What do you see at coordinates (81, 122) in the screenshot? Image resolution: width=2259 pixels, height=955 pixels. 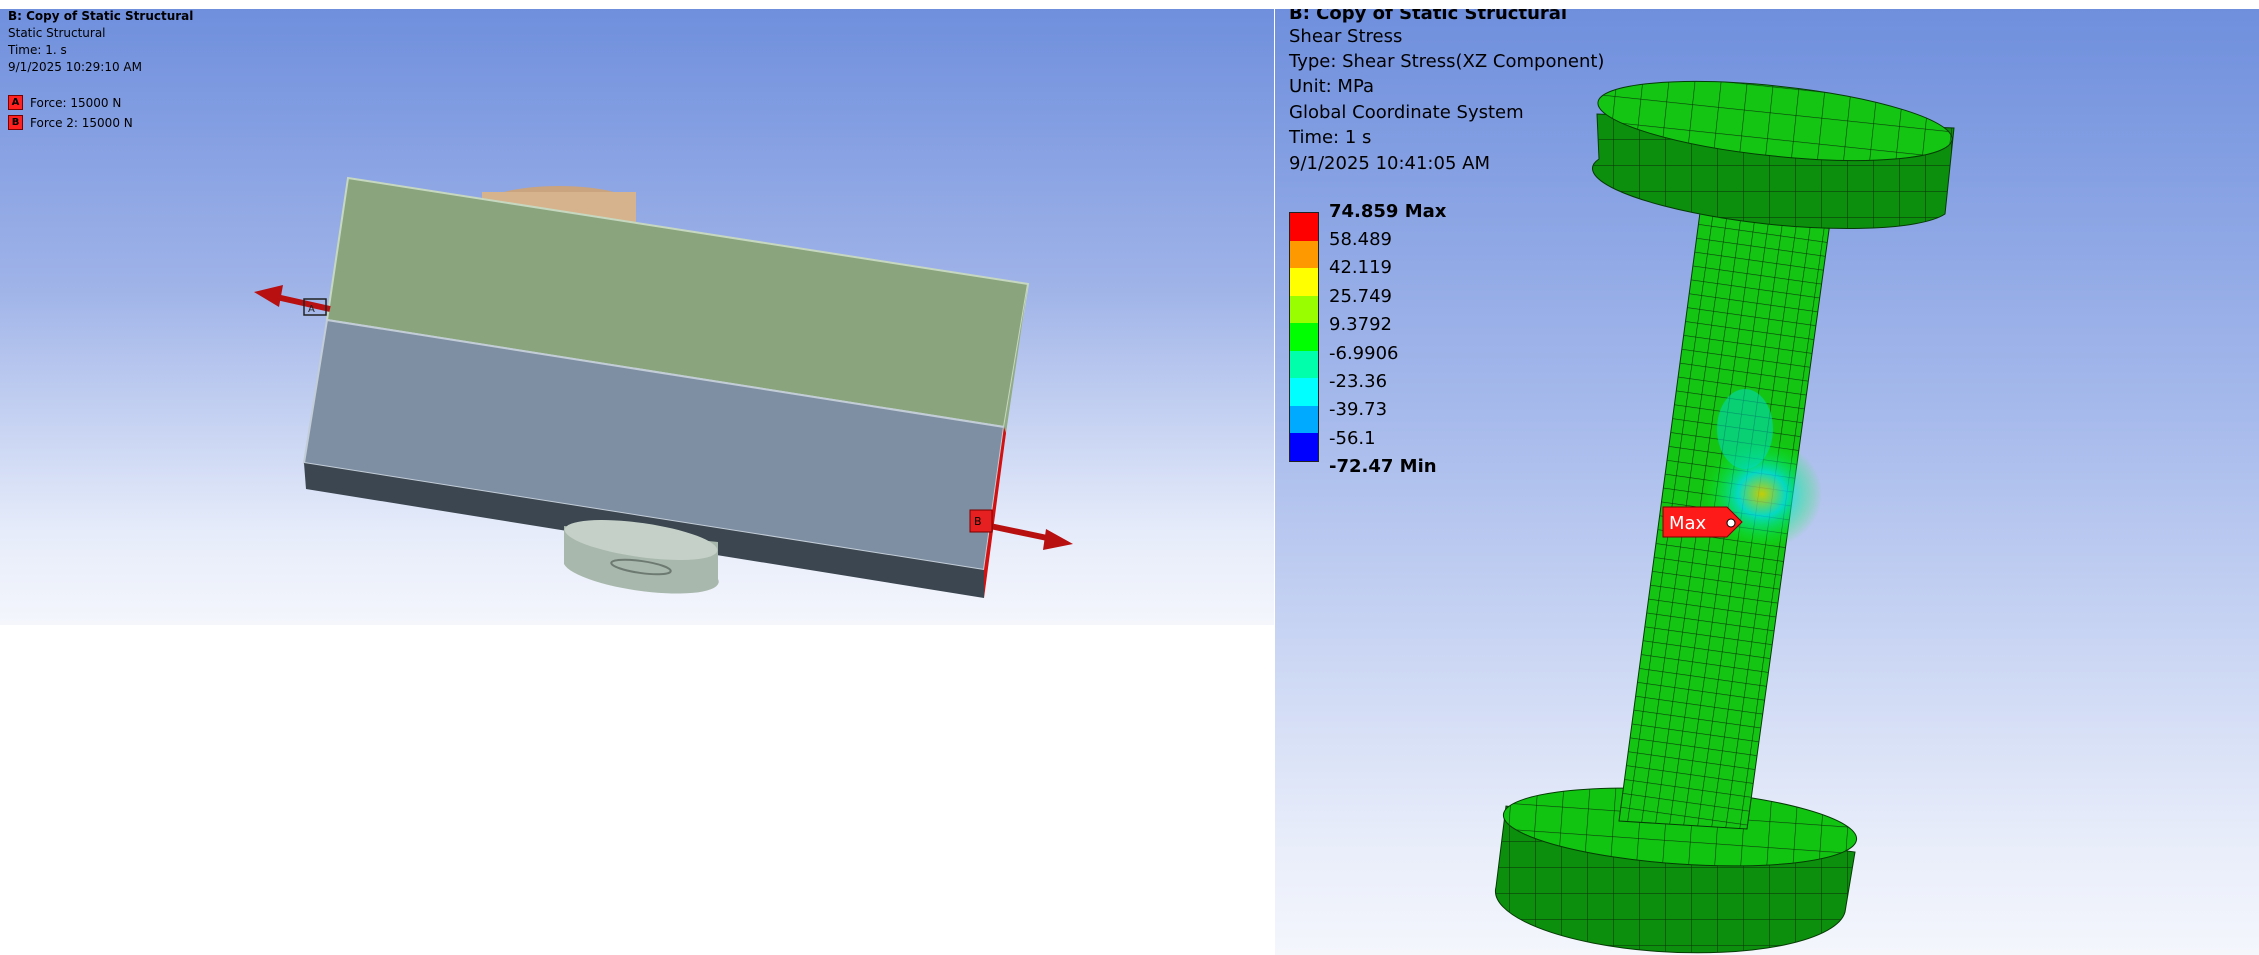 I see `load-label-b: Force 2: 15000 N` at bounding box center [81, 122].